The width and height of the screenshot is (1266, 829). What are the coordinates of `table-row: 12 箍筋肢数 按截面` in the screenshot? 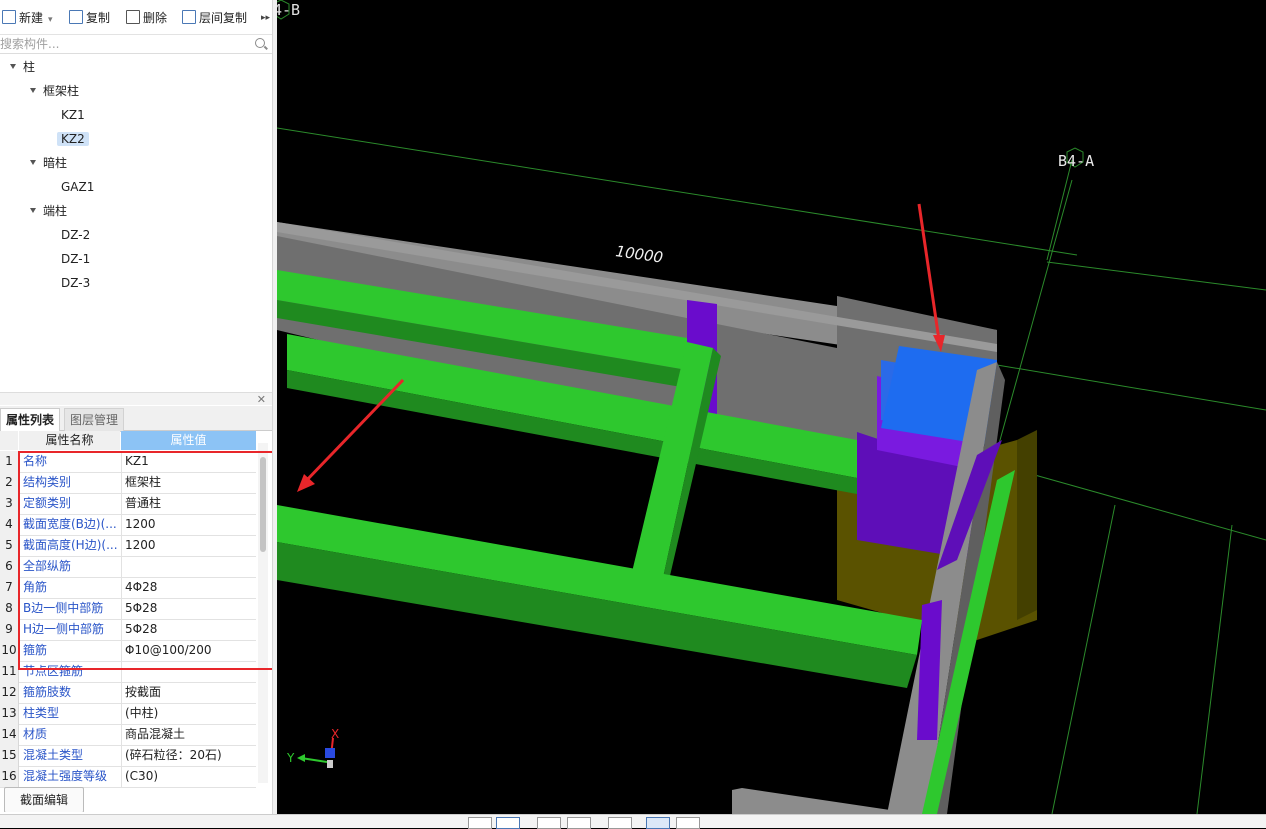 It's located at (128, 693).